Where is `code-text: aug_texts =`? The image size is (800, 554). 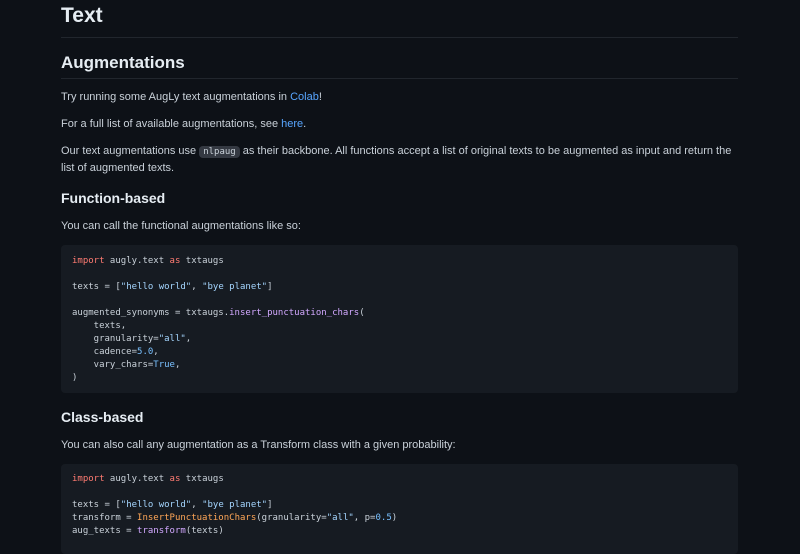 code-text: aug_texts = is located at coordinates (105, 531).